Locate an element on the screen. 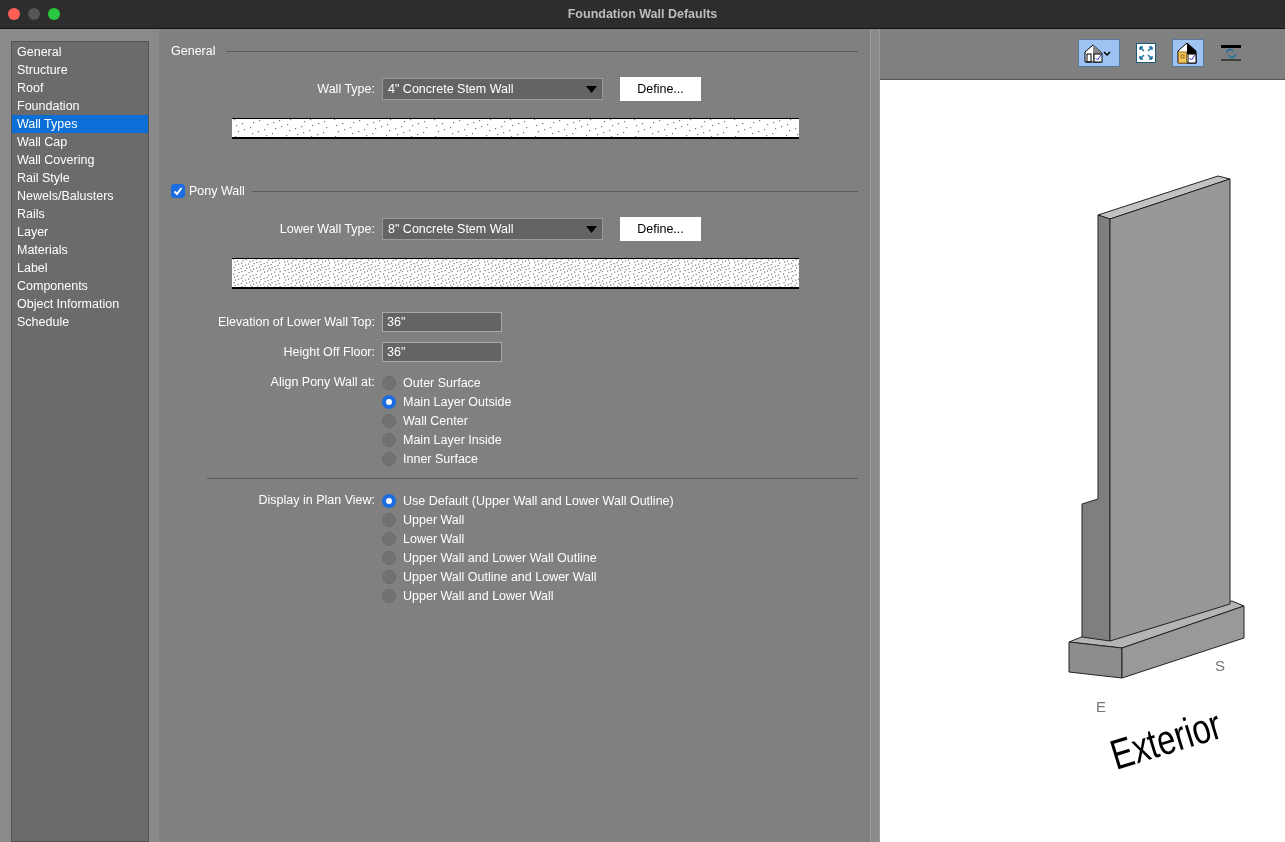  radio-label: Use Default (Upper Wall and Lower Wall Outline) is located at coordinates (538, 500).